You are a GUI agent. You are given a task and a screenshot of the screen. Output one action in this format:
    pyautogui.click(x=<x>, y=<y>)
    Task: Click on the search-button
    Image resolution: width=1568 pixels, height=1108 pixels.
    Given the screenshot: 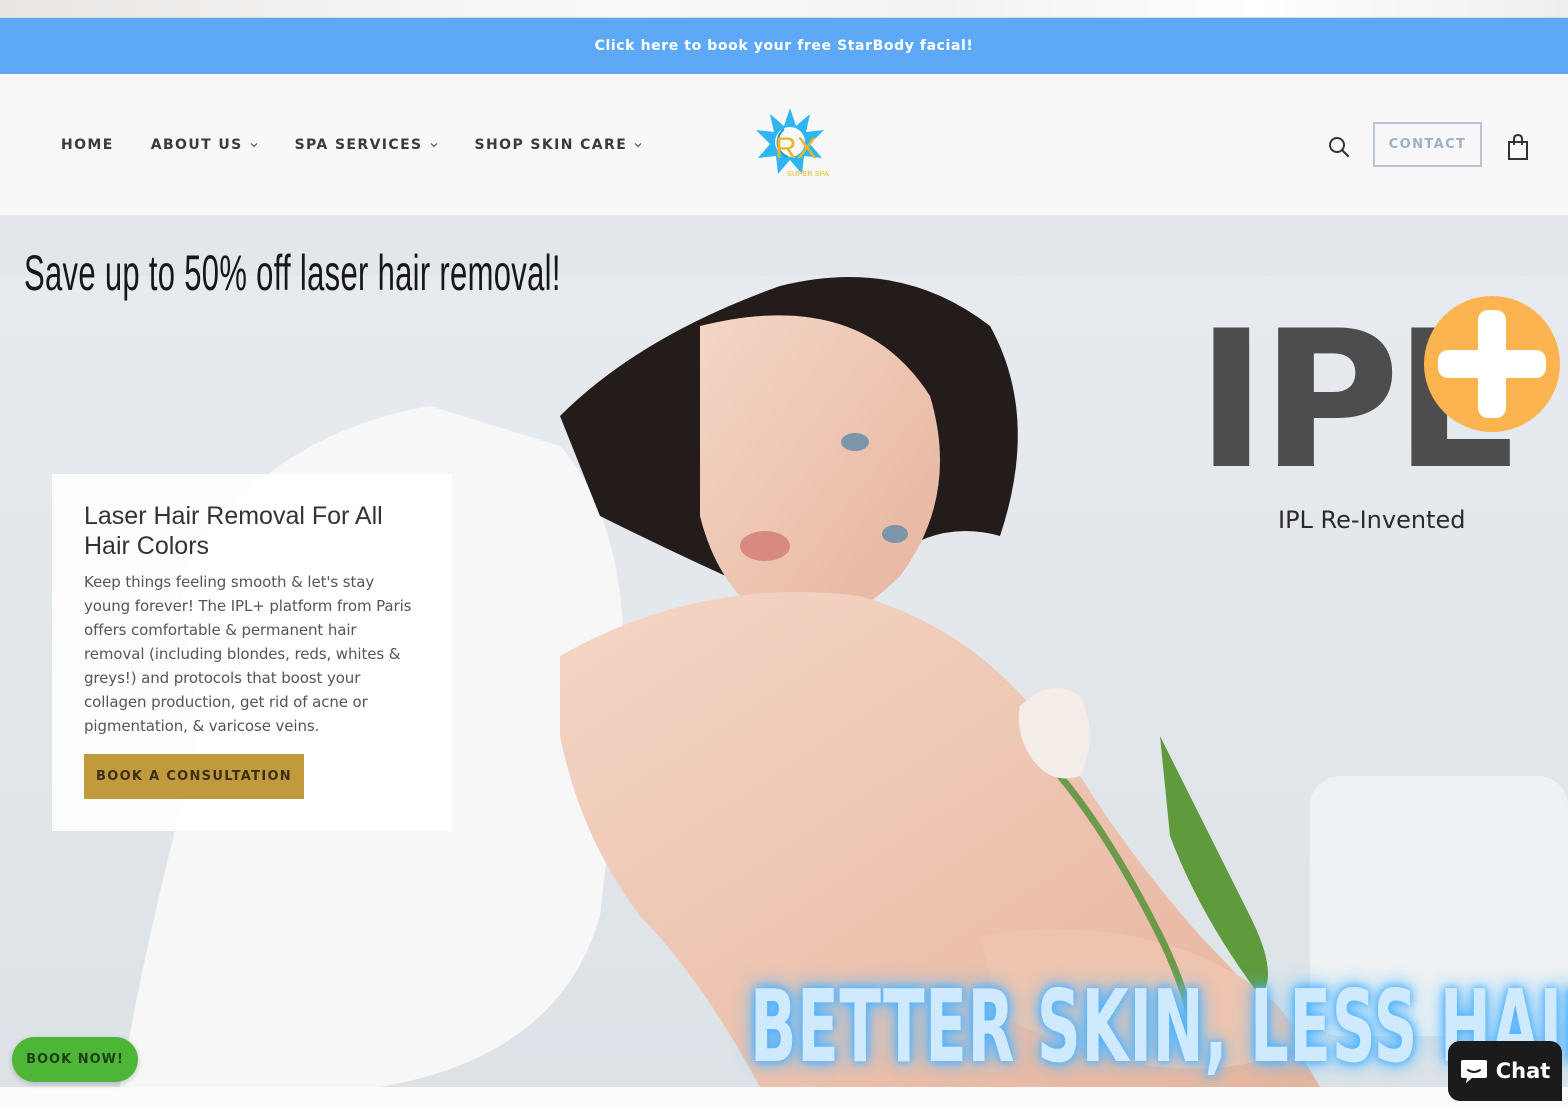 What is the action you would take?
    pyautogui.click(x=1339, y=147)
    